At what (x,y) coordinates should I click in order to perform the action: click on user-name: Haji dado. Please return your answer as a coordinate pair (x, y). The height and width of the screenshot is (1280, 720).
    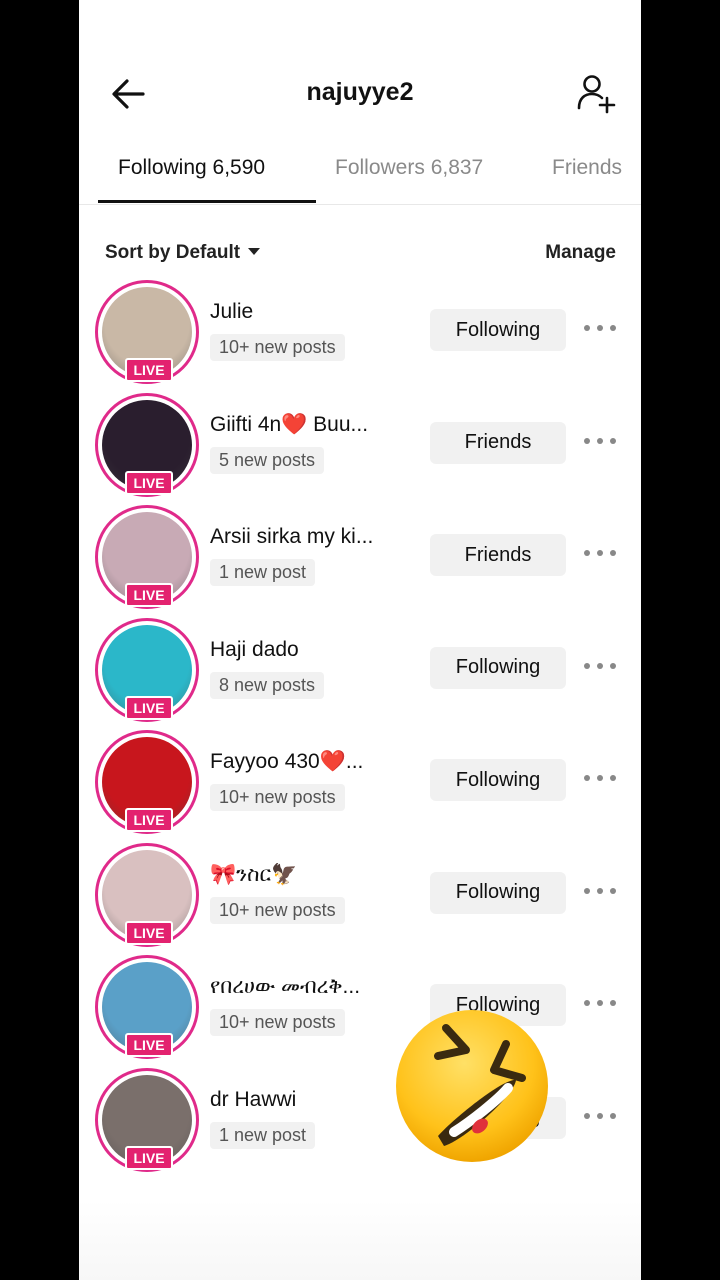
    Looking at the image, I should click on (310, 650).